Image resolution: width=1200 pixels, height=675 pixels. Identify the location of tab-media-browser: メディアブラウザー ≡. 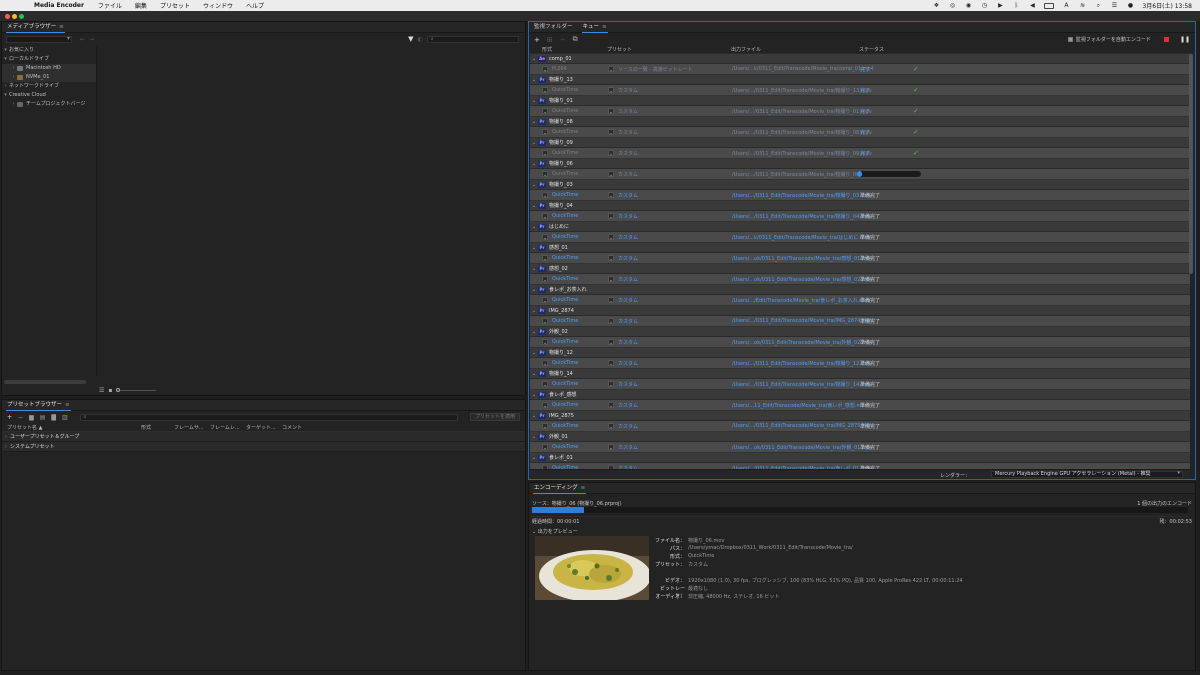
(35, 27).